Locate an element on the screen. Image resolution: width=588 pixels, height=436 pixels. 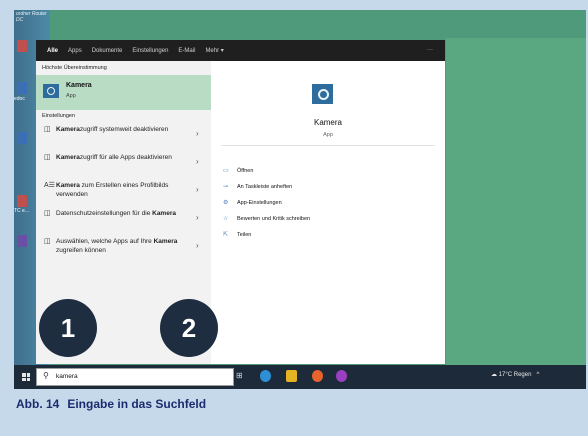
search-icon: ⚲ is located at coordinates (46, 375).